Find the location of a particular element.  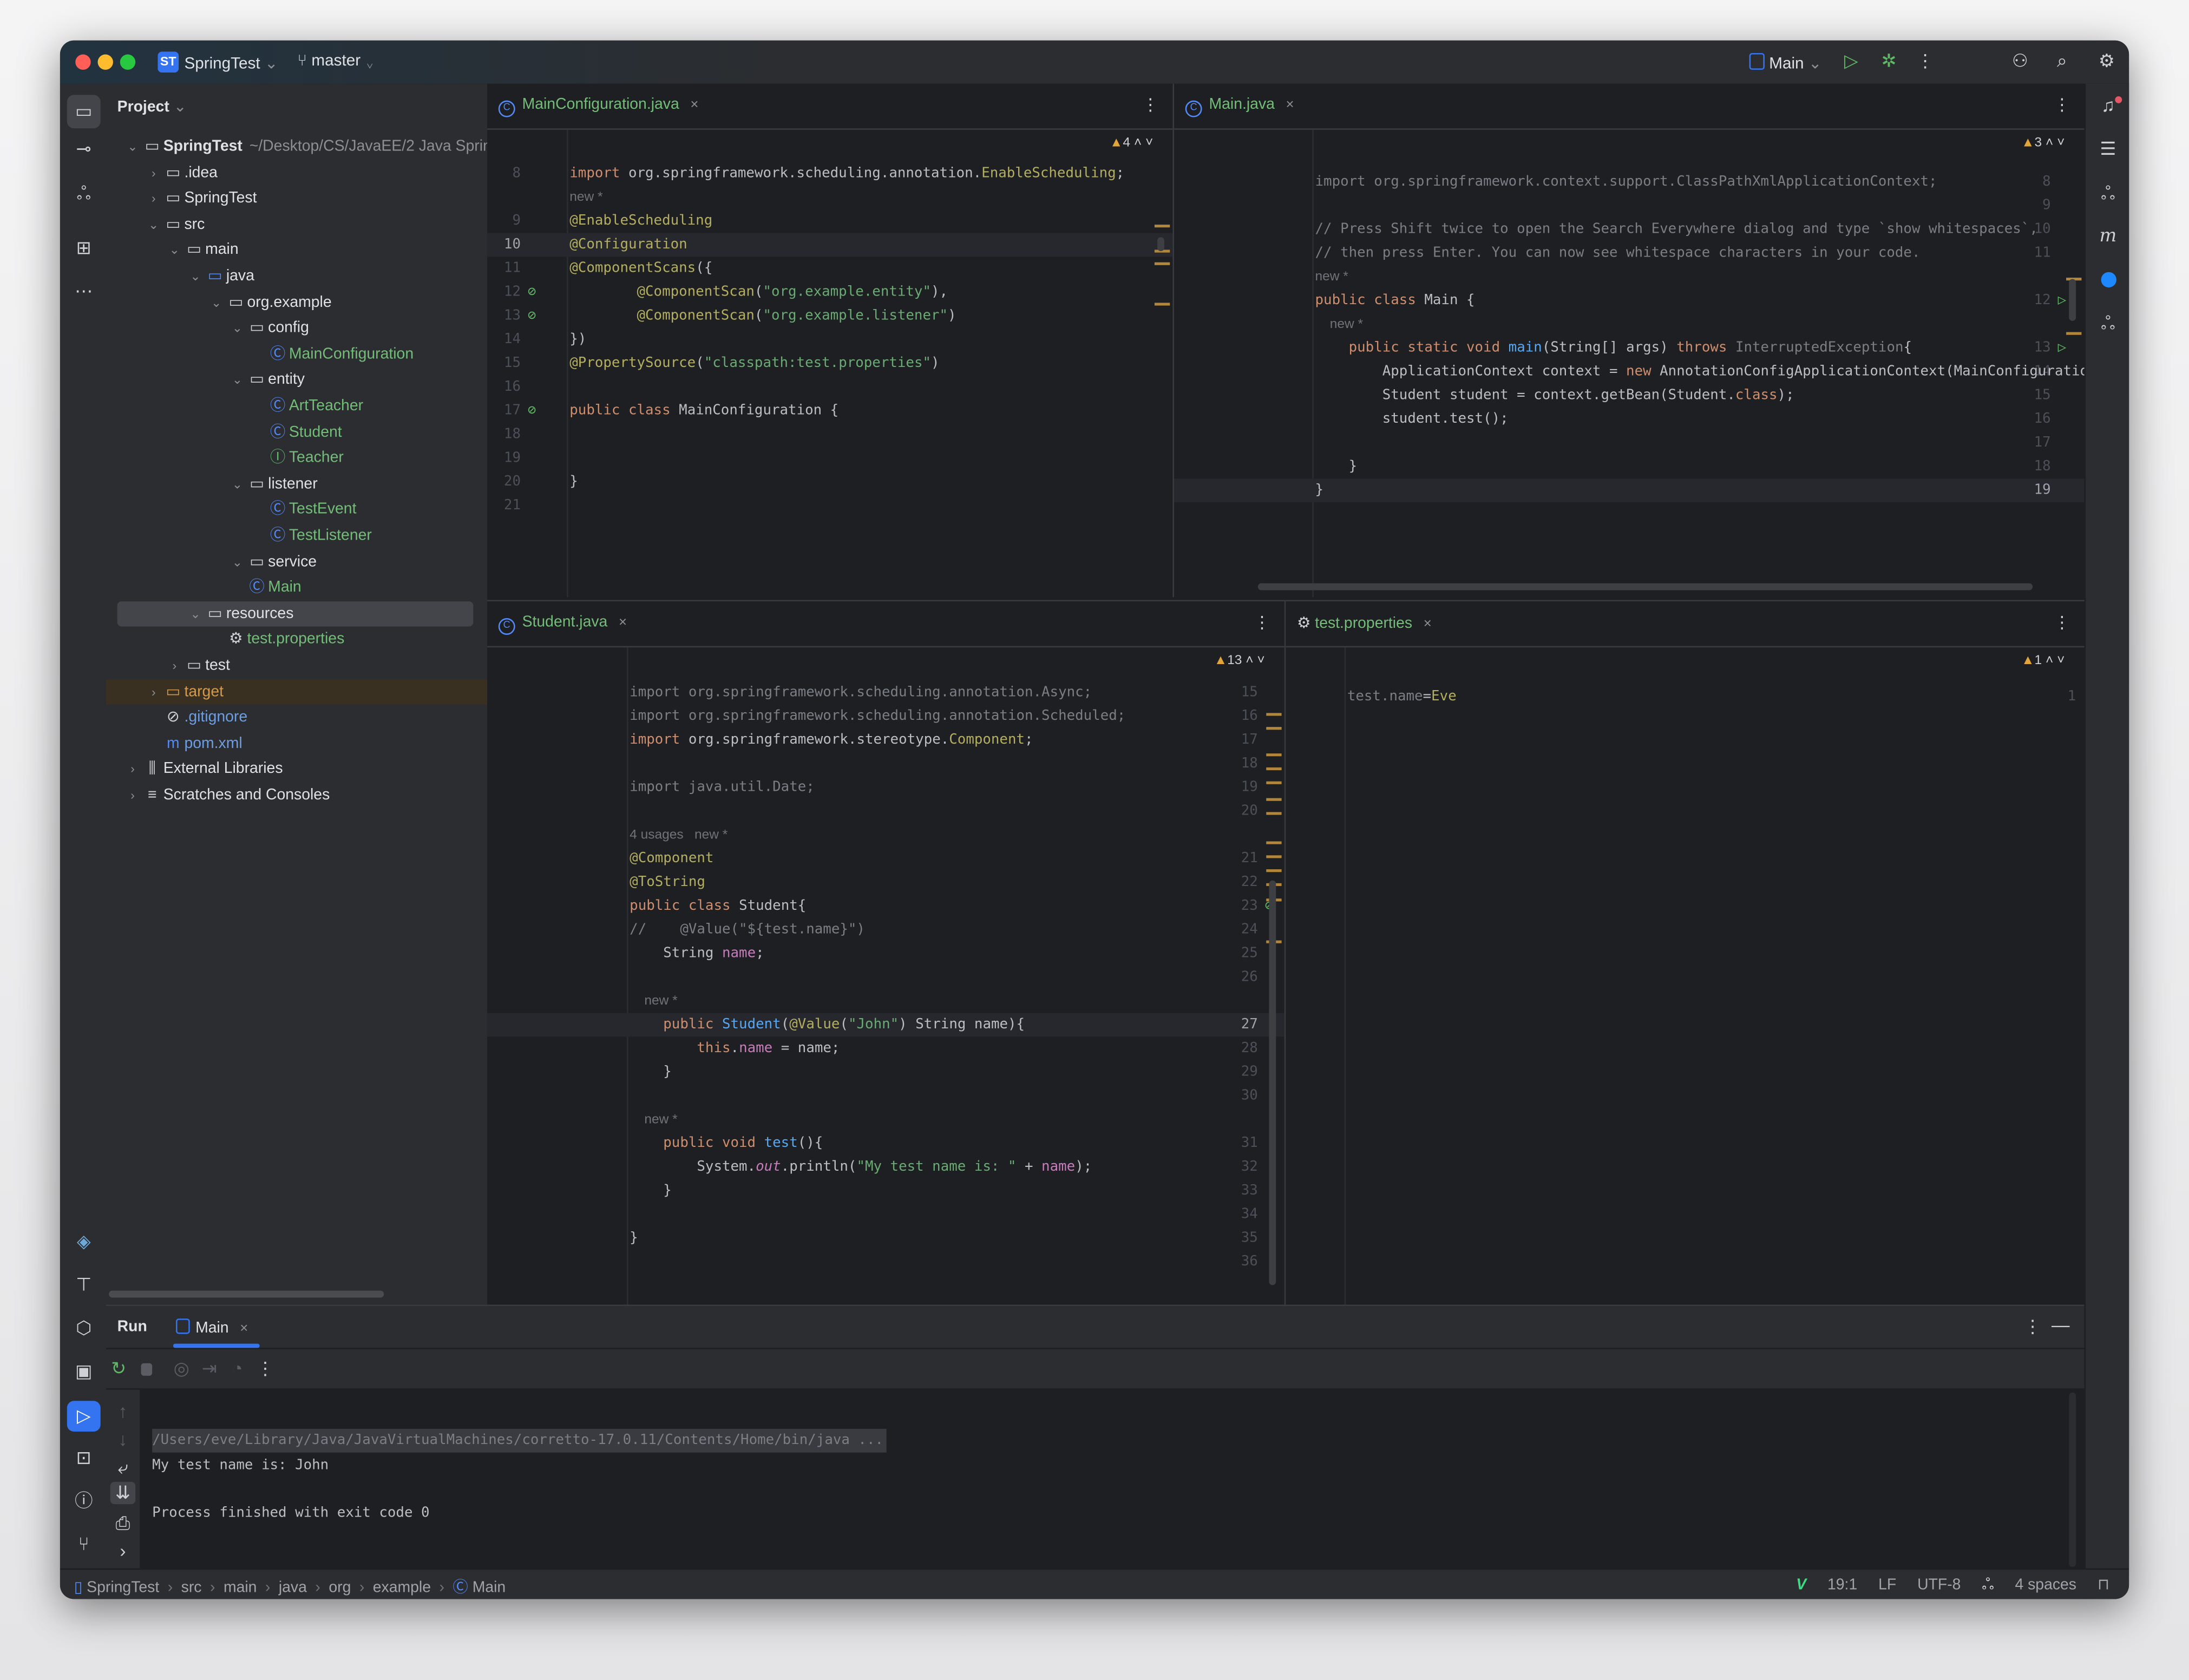

settings-icon: ⚙ is located at coordinates (2107, 61).